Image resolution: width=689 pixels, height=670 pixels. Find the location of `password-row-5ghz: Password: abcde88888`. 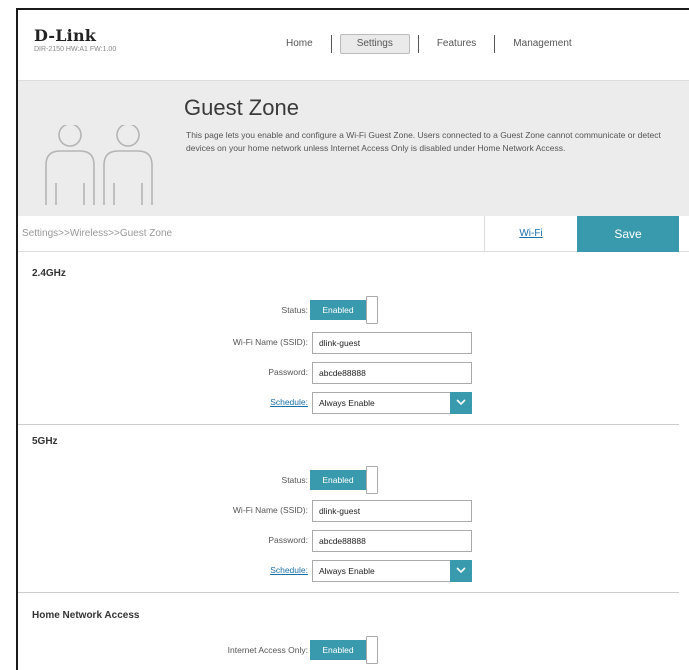

password-row-5ghz: Password: abcde88888 is located at coordinates (348, 541).